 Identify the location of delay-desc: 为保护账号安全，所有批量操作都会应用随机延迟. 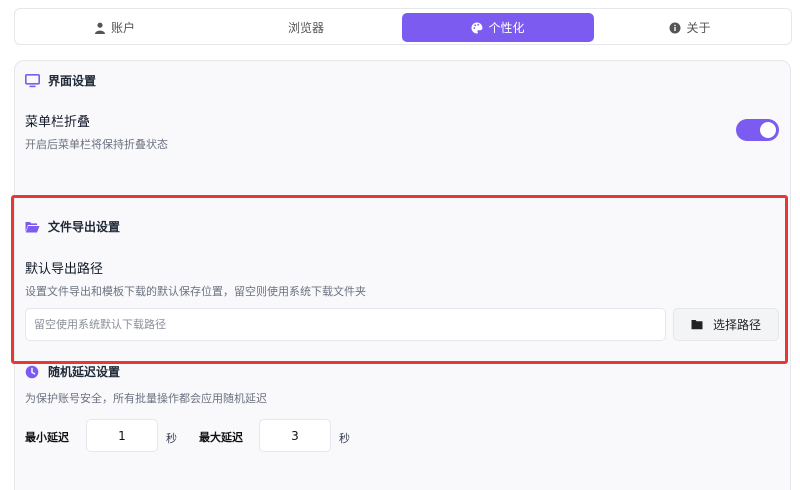
(146, 398).